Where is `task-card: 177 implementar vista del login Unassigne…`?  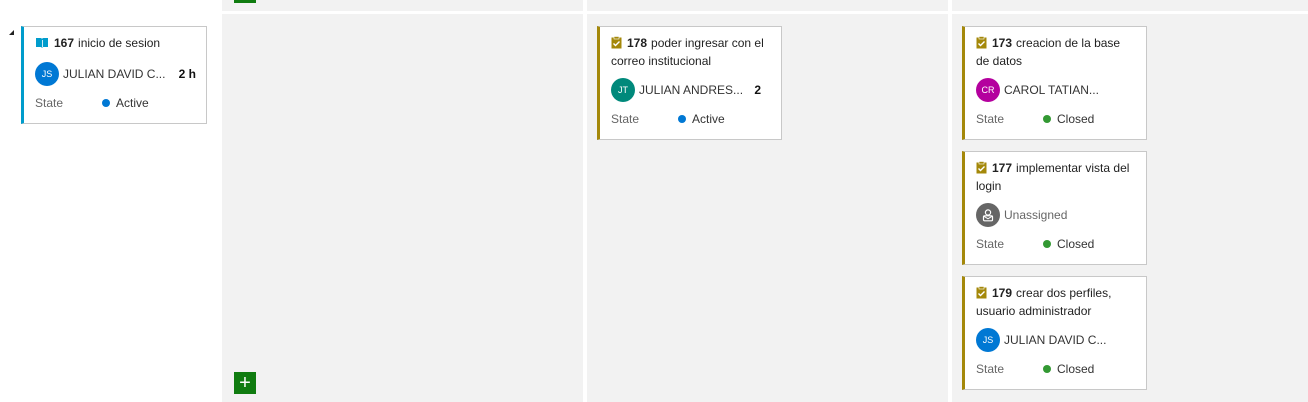
task-card: 177 implementar vista del login Unassigne… is located at coordinates (1054, 208).